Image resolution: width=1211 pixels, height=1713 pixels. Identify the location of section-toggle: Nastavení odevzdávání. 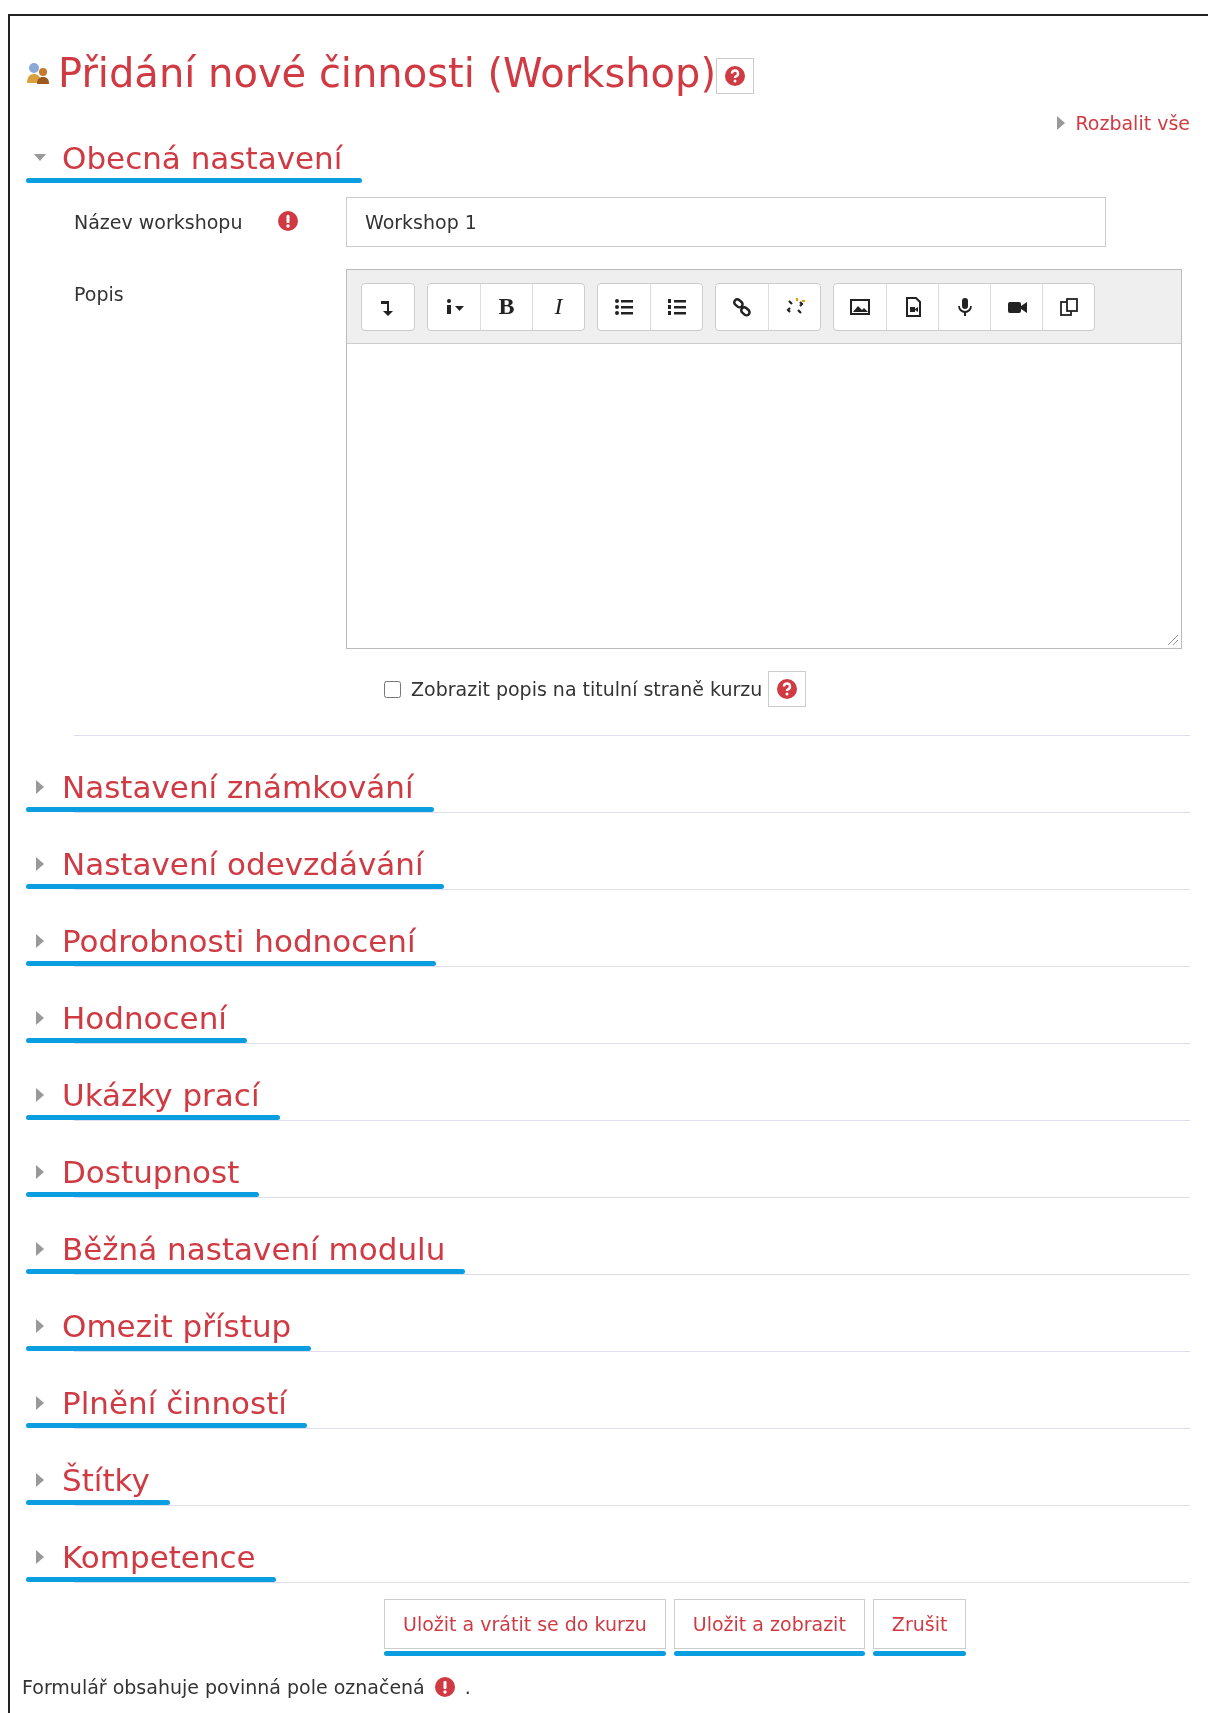
(229, 864).